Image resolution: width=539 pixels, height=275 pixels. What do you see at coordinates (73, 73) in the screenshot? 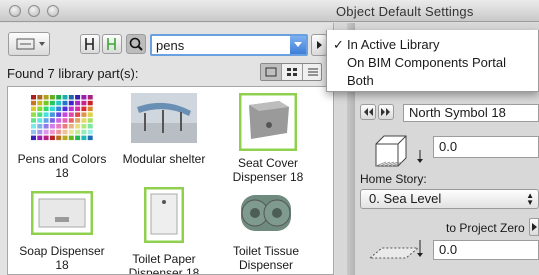
I see `results-count: Found 7 library part(s):` at bounding box center [73, 73].